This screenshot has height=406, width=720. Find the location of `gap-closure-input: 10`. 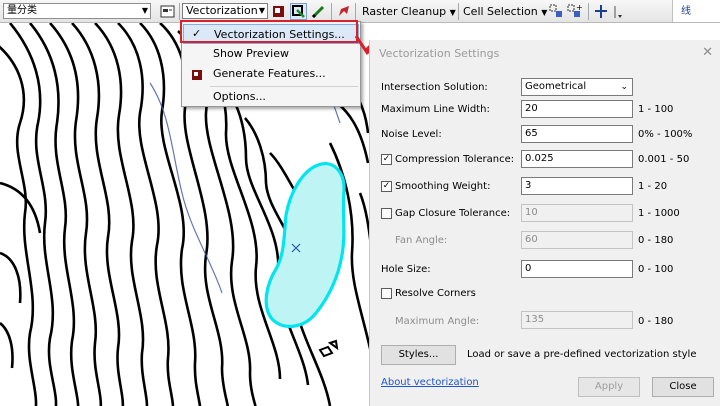

gap-closure-input: 10 is located at coordinates (577, 213).